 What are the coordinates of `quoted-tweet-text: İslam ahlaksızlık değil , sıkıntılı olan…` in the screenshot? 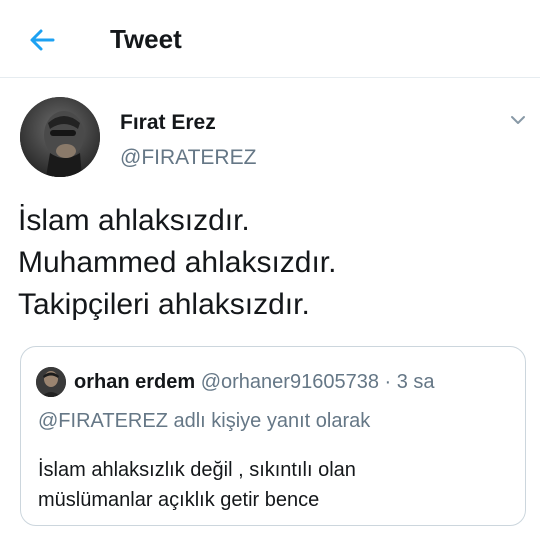 It's located at (197, 485).